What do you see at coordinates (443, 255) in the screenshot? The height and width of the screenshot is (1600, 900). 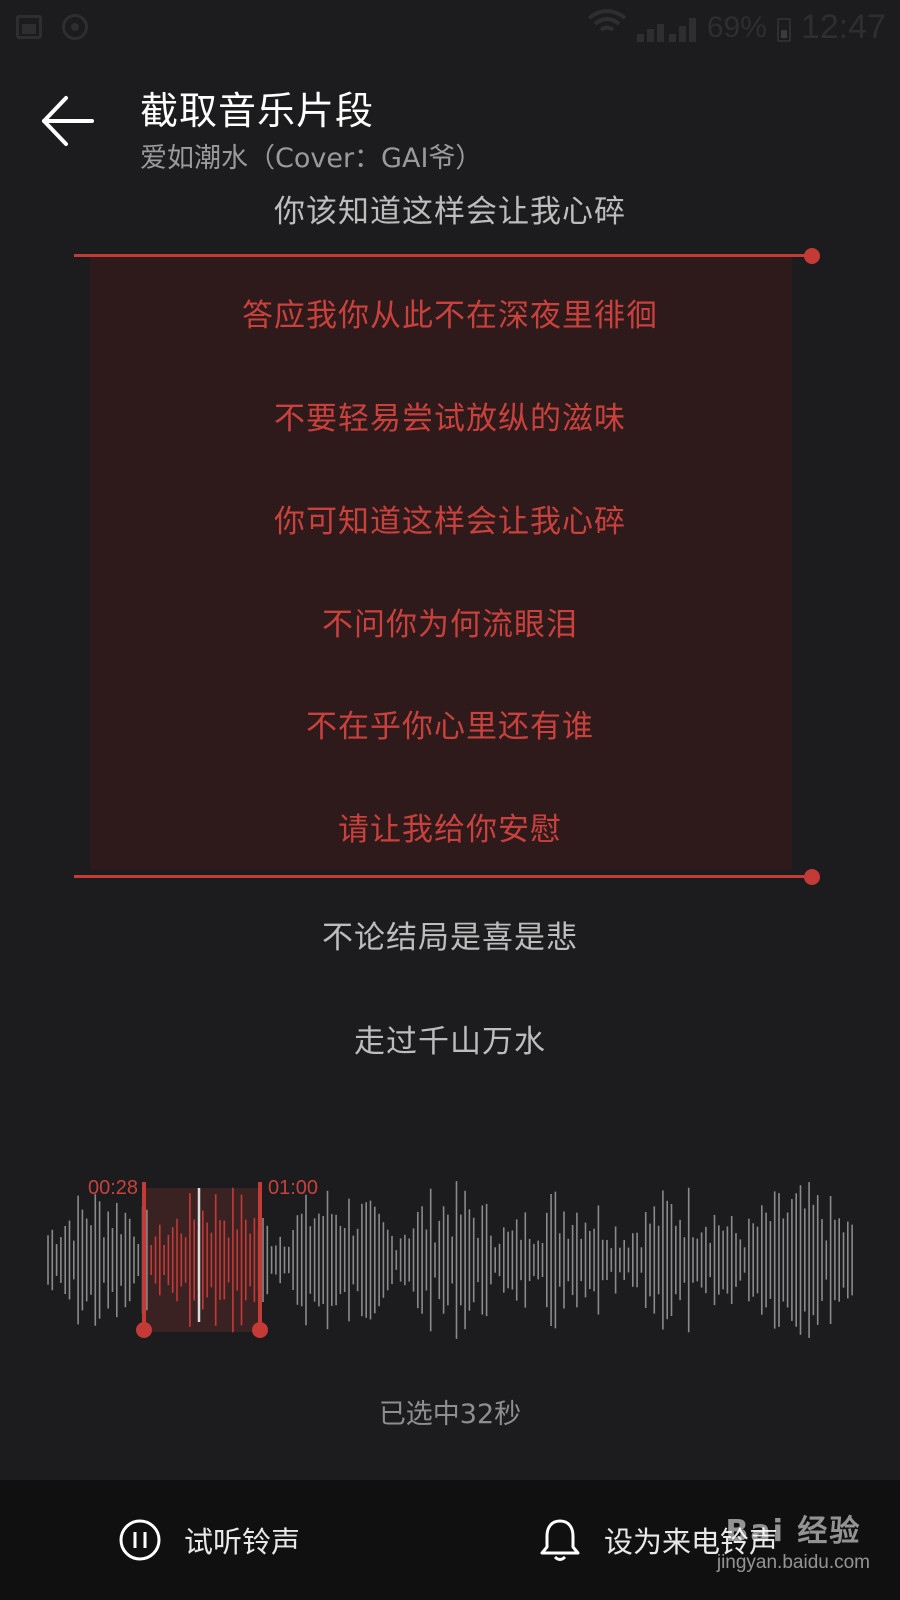 I see `selection-top-line` at bounding box center [443, 255].